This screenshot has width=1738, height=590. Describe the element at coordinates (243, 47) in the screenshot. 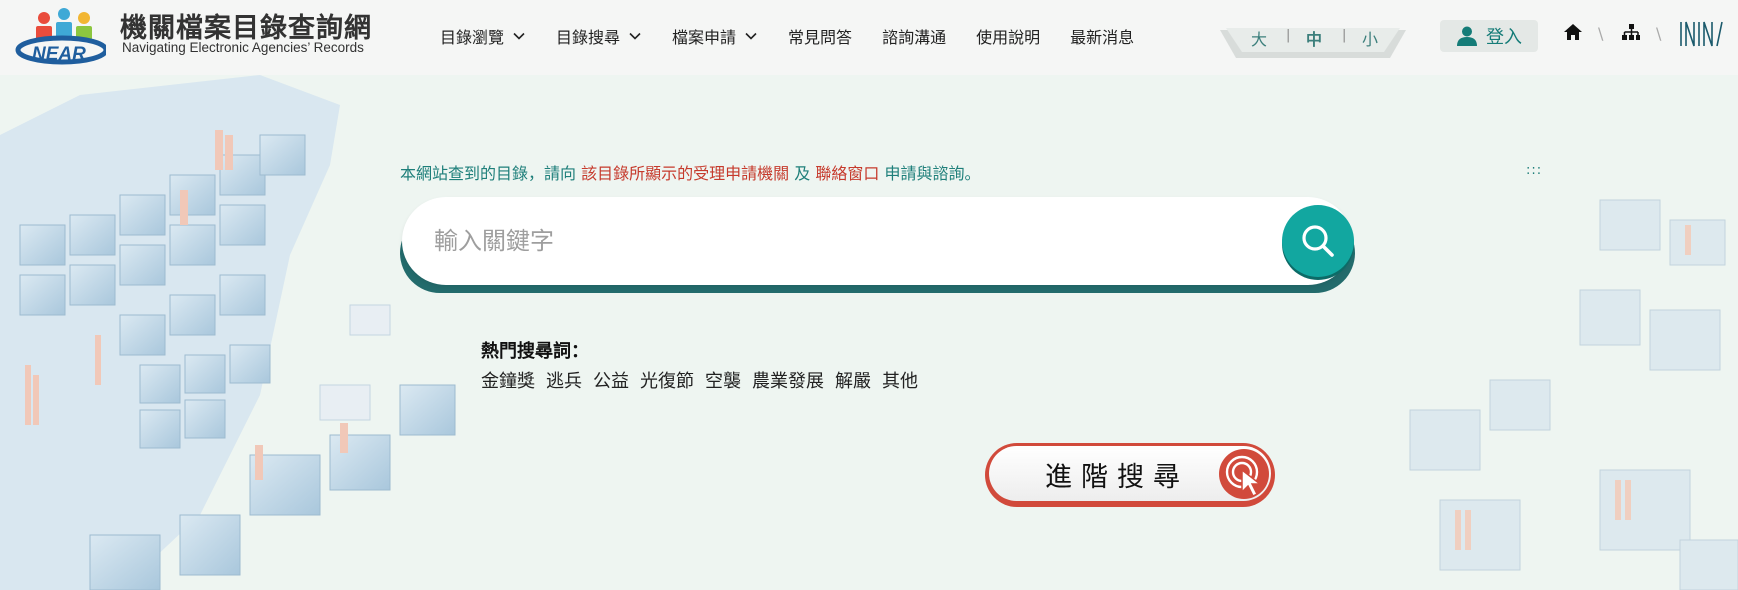

I see `site-subtitle: Navigating Electronic Agencies’ Records` at that location.